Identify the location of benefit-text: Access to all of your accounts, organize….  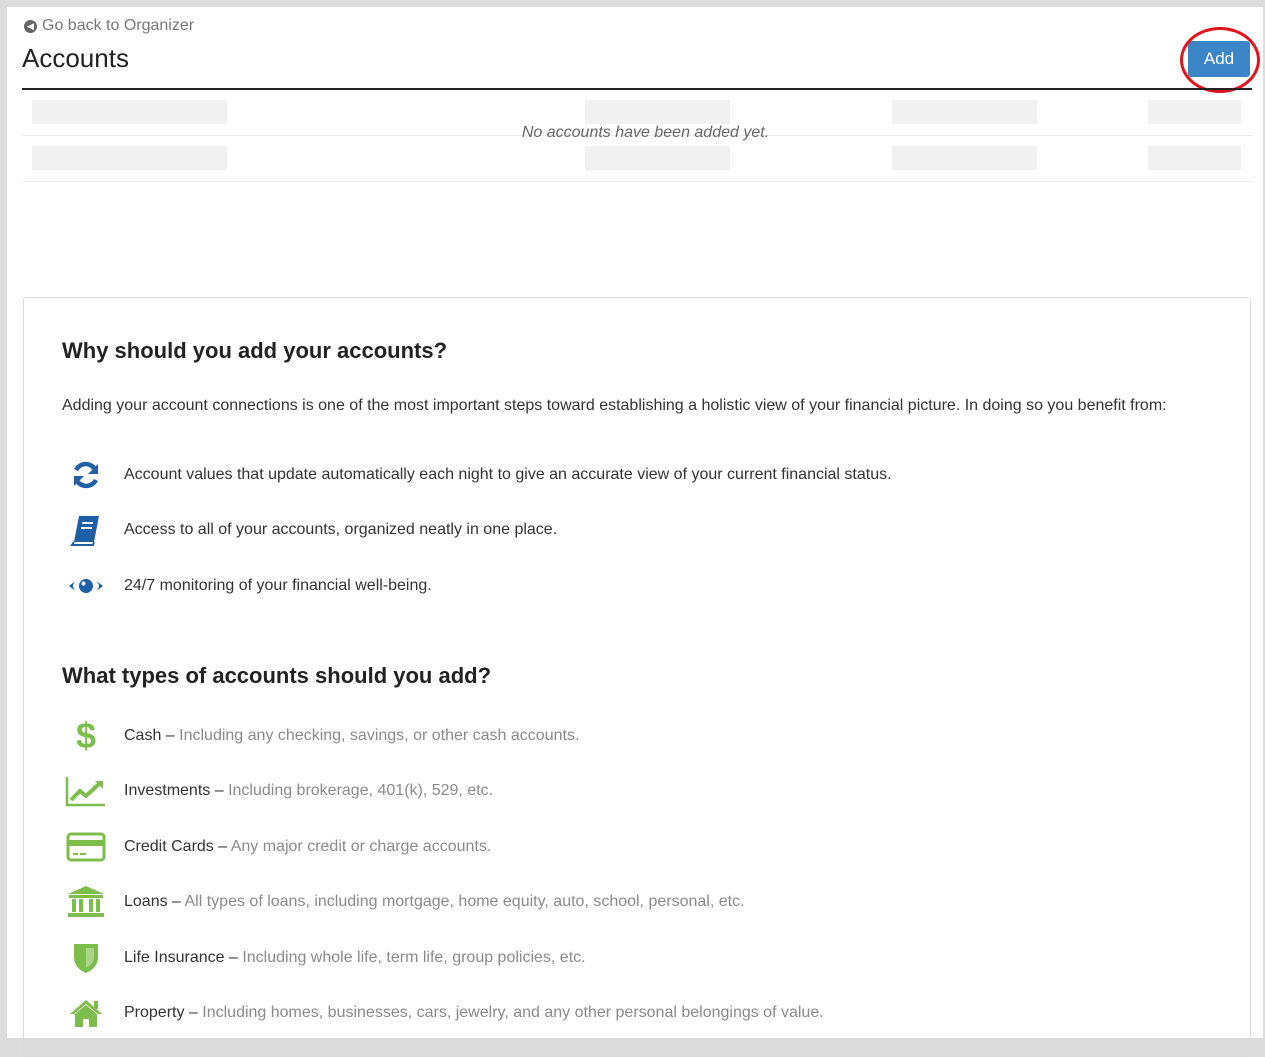
(341, 529).